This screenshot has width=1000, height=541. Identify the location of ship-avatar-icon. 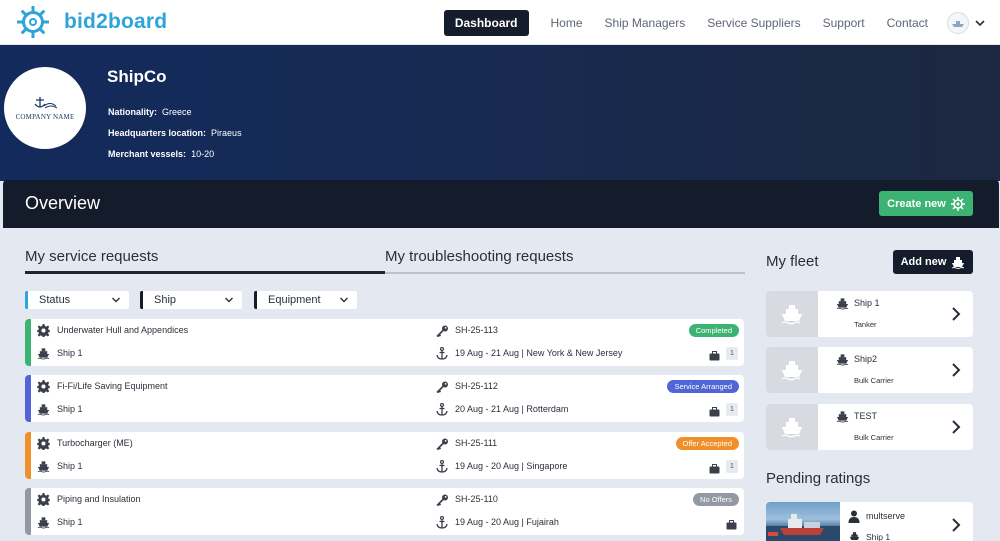
(958, 23).